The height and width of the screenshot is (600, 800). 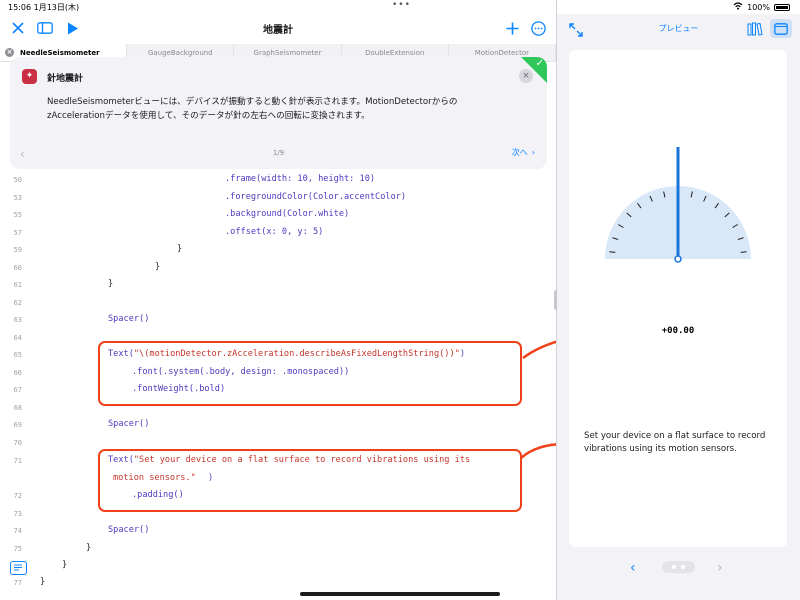 I want to click on doc-list-icon, so click(x=18, y=568).